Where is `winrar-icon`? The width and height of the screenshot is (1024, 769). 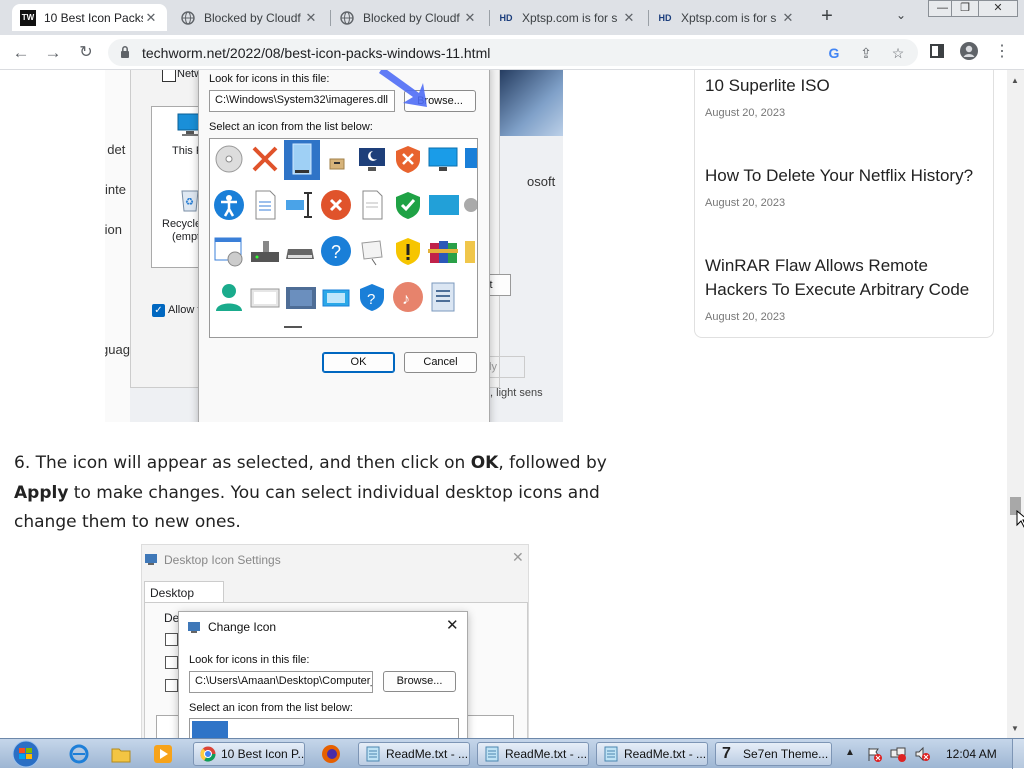 winrar-icon is located at coordinates (443, 251).